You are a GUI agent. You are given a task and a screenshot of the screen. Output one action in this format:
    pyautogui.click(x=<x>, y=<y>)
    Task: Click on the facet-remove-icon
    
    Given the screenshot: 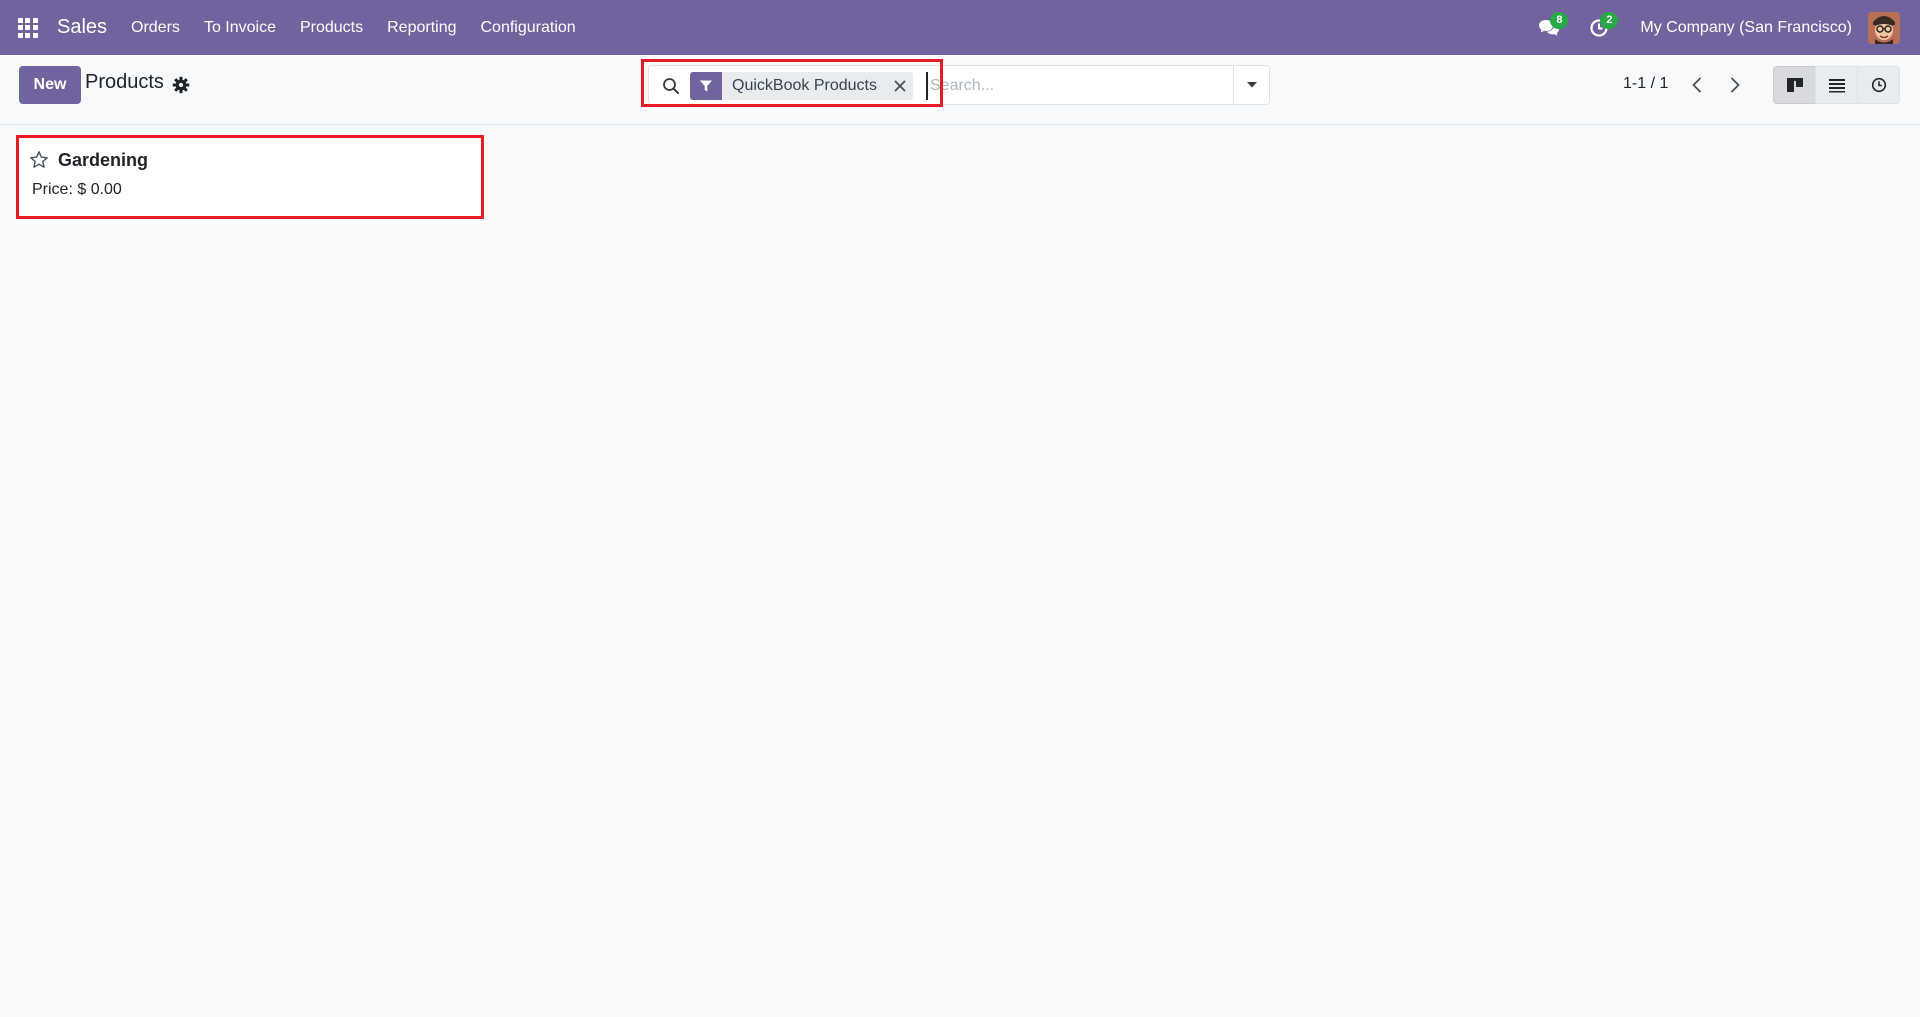 What is the action you would take?
    pyautogui.click(x=900, y=86)
    